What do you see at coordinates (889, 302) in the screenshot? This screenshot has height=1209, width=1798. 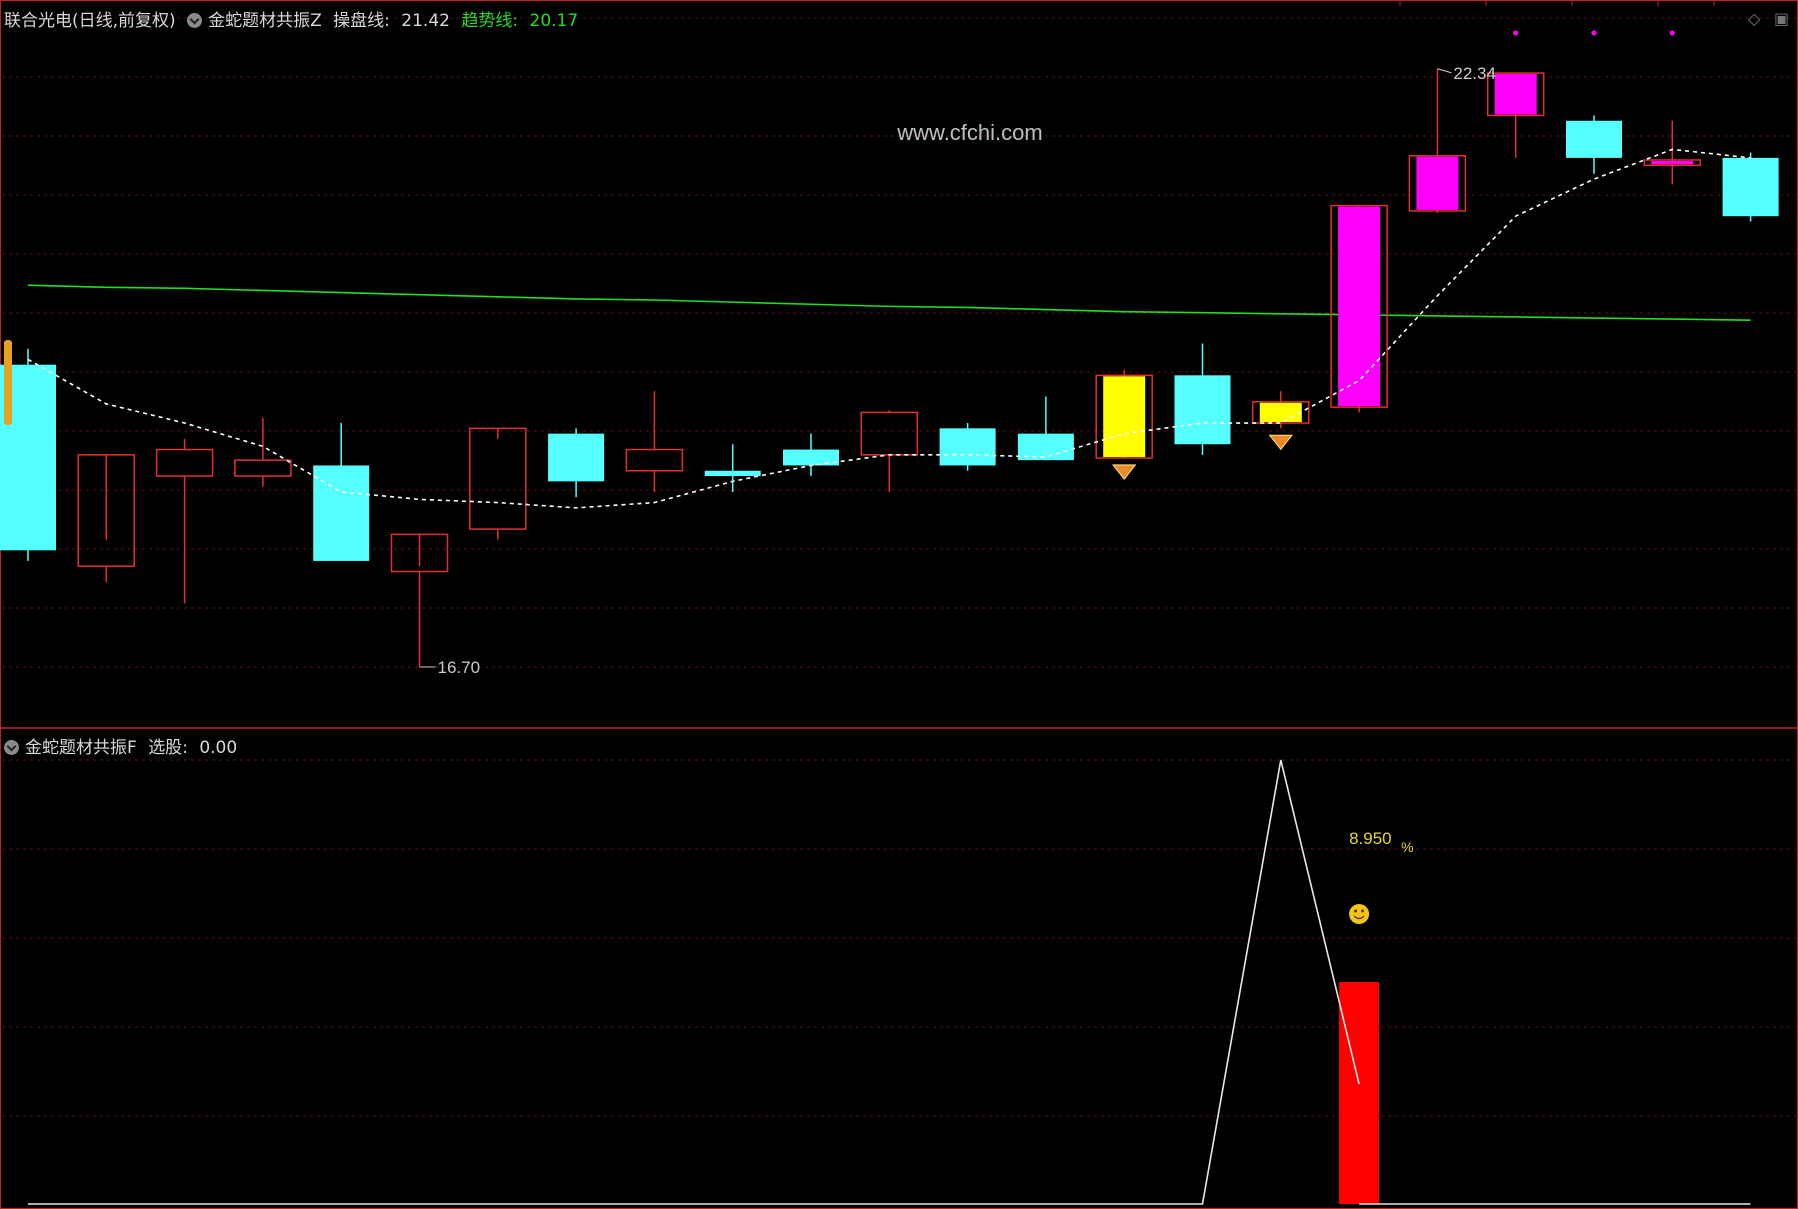 I see `trend-line` at bounding box center [889, 302].